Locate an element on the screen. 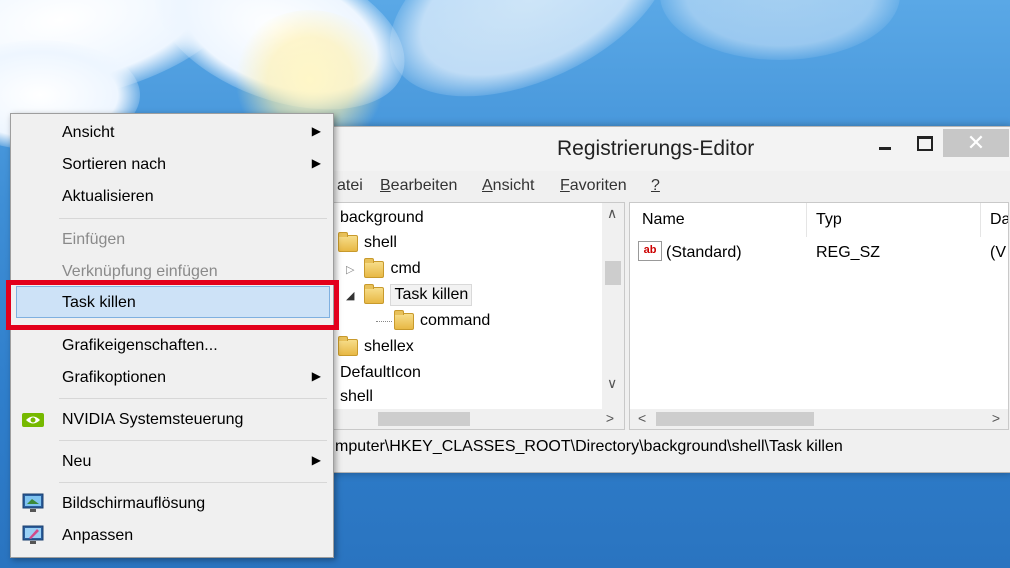 The width and height of the screenshot is (1010, 568). column-header-name: Name is located at coordinates (663, 220).